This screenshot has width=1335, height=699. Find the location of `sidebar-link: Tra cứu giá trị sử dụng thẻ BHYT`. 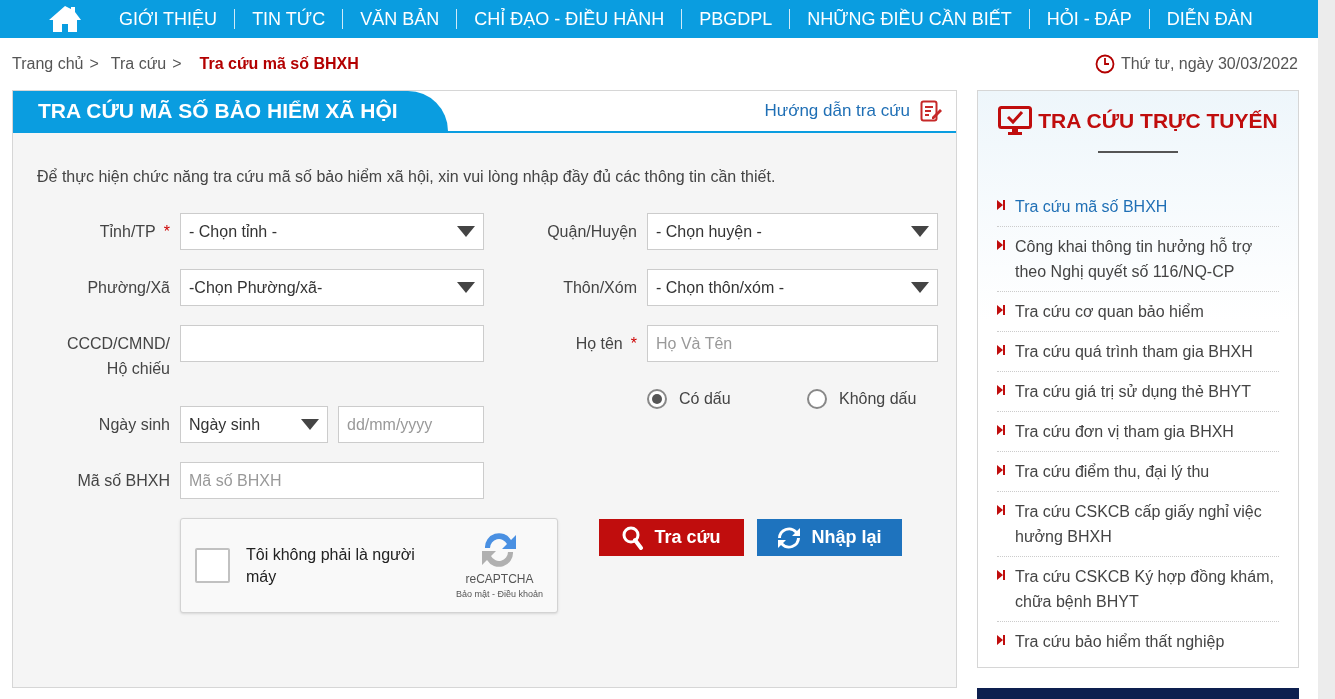

sidebar-link: Tra cứu giá trị sử dụng thẻ BHYT is located at coordinates (1133, 391).